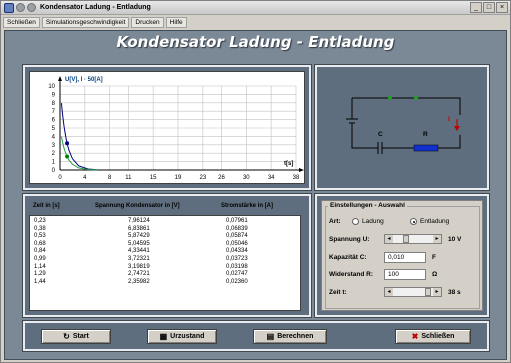 The width and height of the screenshot is (511, 363). What do you see at coordinates (271, 178) in the screenshot?
I see `x-tick-label: 34` at bounding box center [271, 178].